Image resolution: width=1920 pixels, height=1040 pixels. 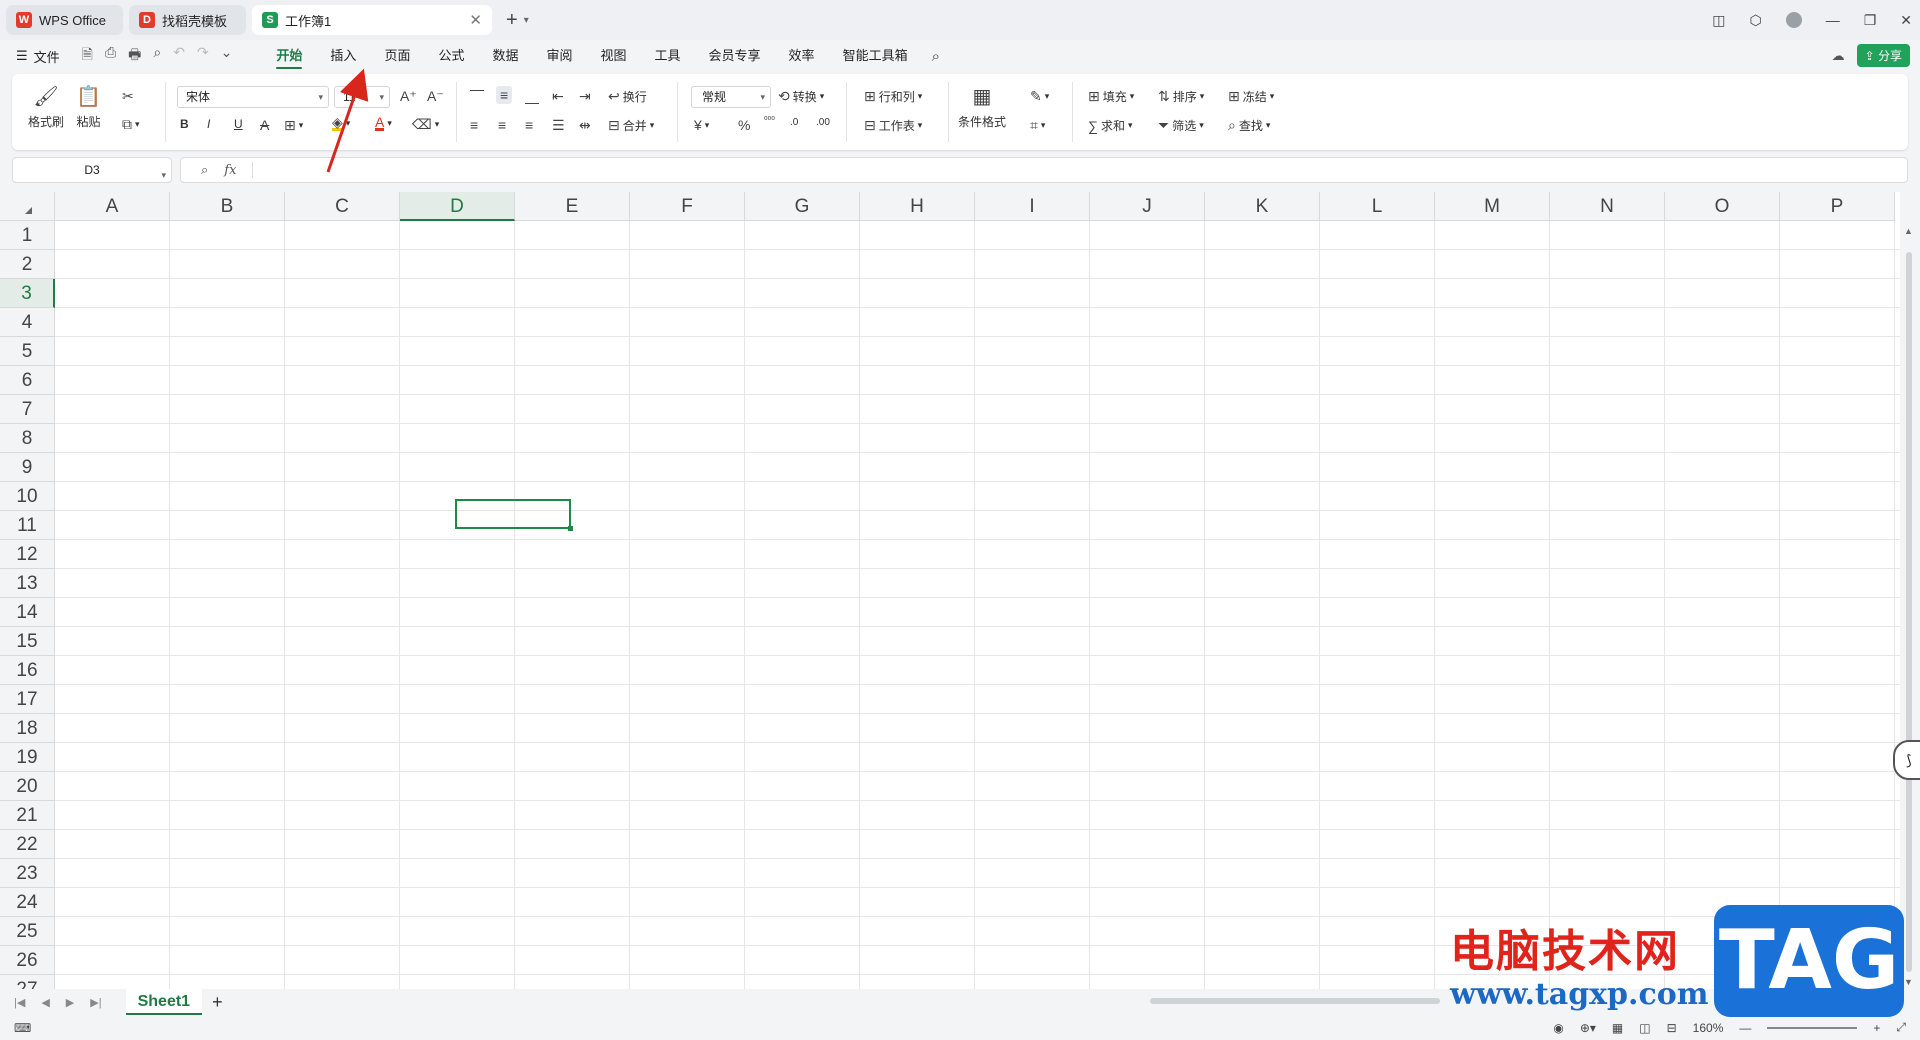 What do you see at coordinates (1377, 206) in the screenshot?
I see `column-header: L` at bounding box center [1377, 206].